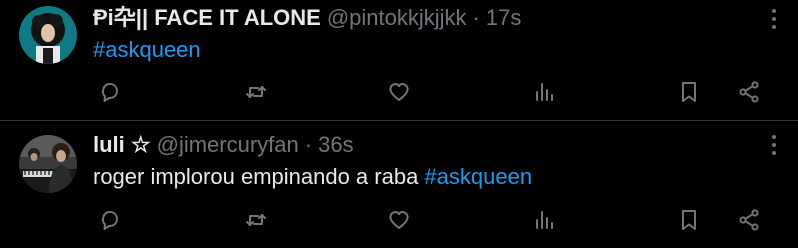 The image size is (798, 248). Describe the element at coordinates (503, 18) in the screenshot. I see `timestamp: 17s` at that location.